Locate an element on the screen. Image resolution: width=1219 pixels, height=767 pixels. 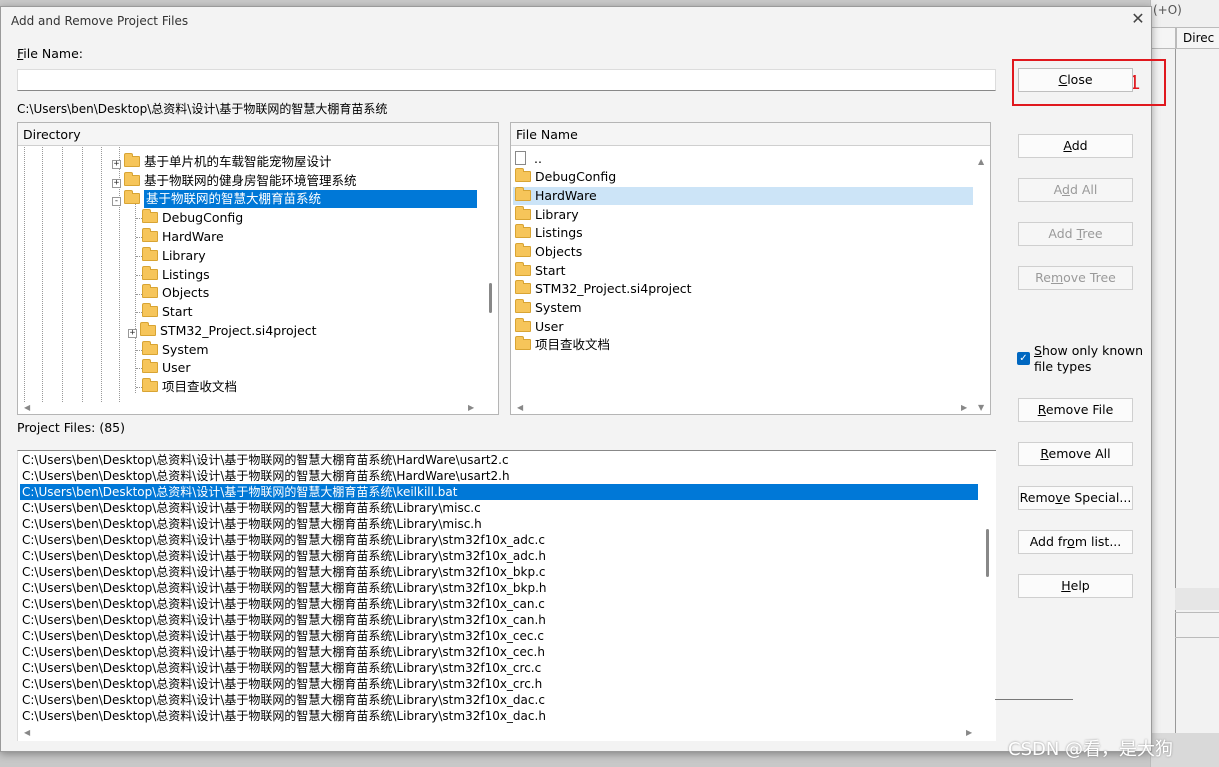
tree-item: + STM32_Project.si4project is located at coordinates (222, 331).